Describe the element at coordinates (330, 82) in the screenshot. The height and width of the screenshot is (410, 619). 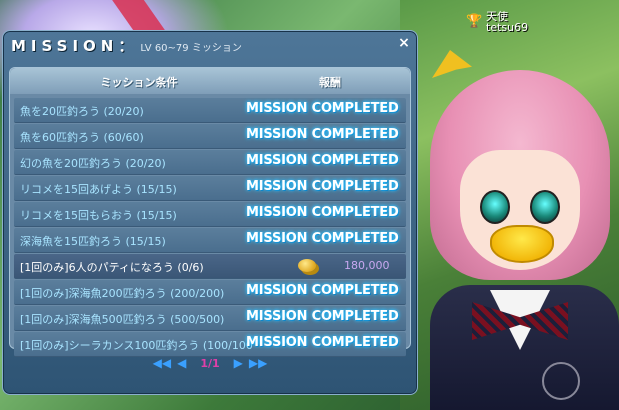
I see `column-reward: 報酬` at that location.